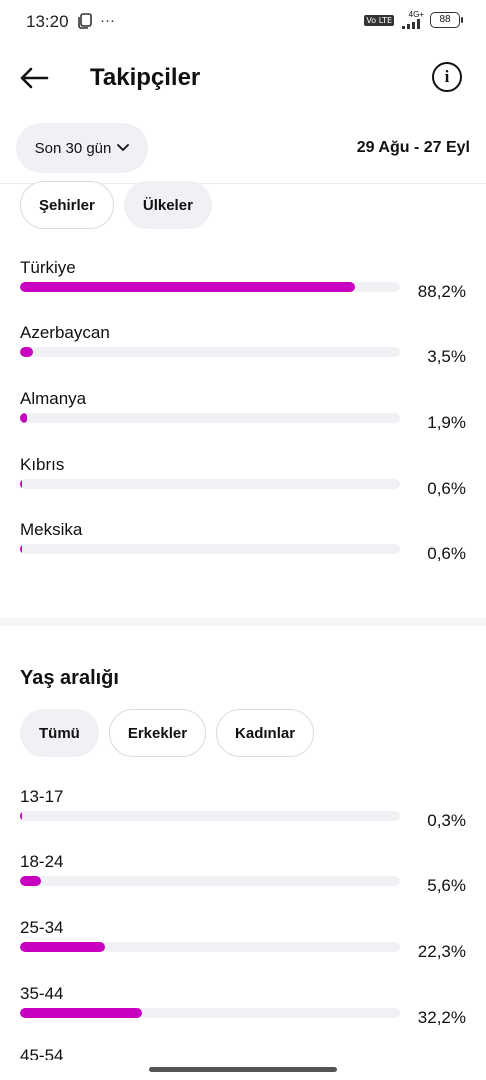 The image size is (486, 1080). What do you see at coordinates (446, 356) in the screenshot?
I see `percent-value: 3,5%` at bounding box center [446, 356].